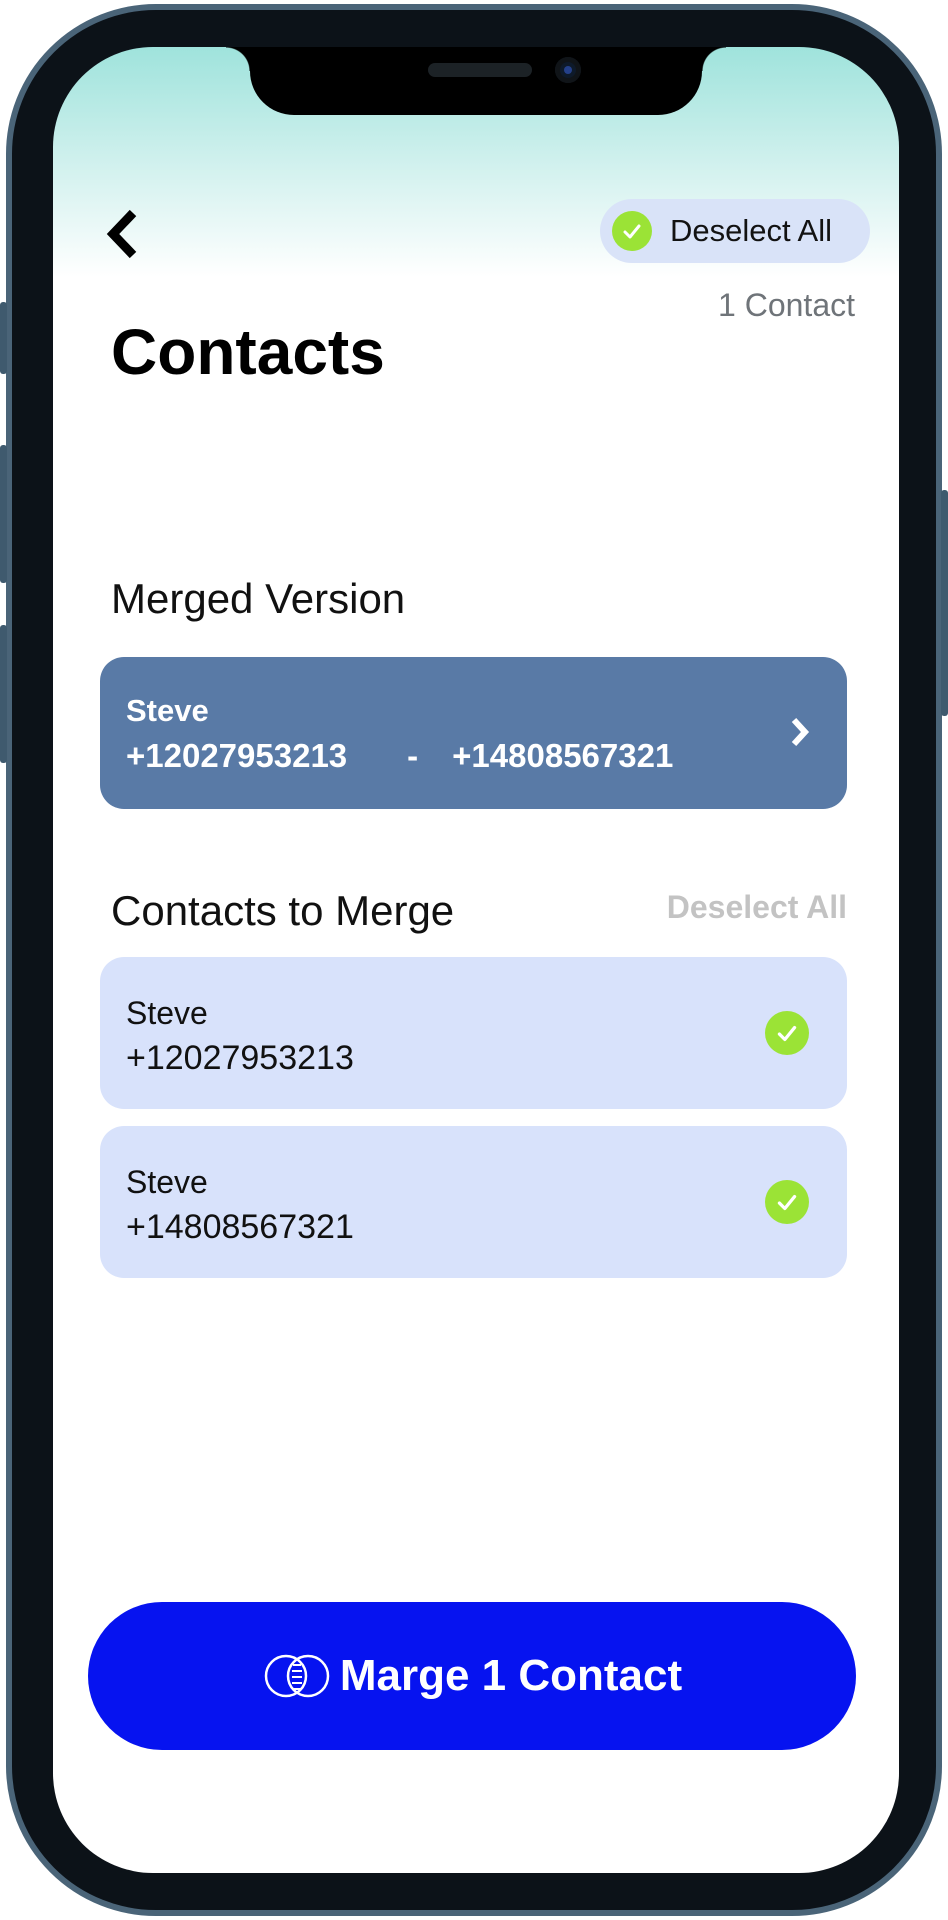 Image resolution: width=948 pixels, height=1920 pixels. What do you see at coordinates (473, 1033) in the screenshot?
I see `contact-item-1: Steve +12027953213` at bounding box center [473, 1033].